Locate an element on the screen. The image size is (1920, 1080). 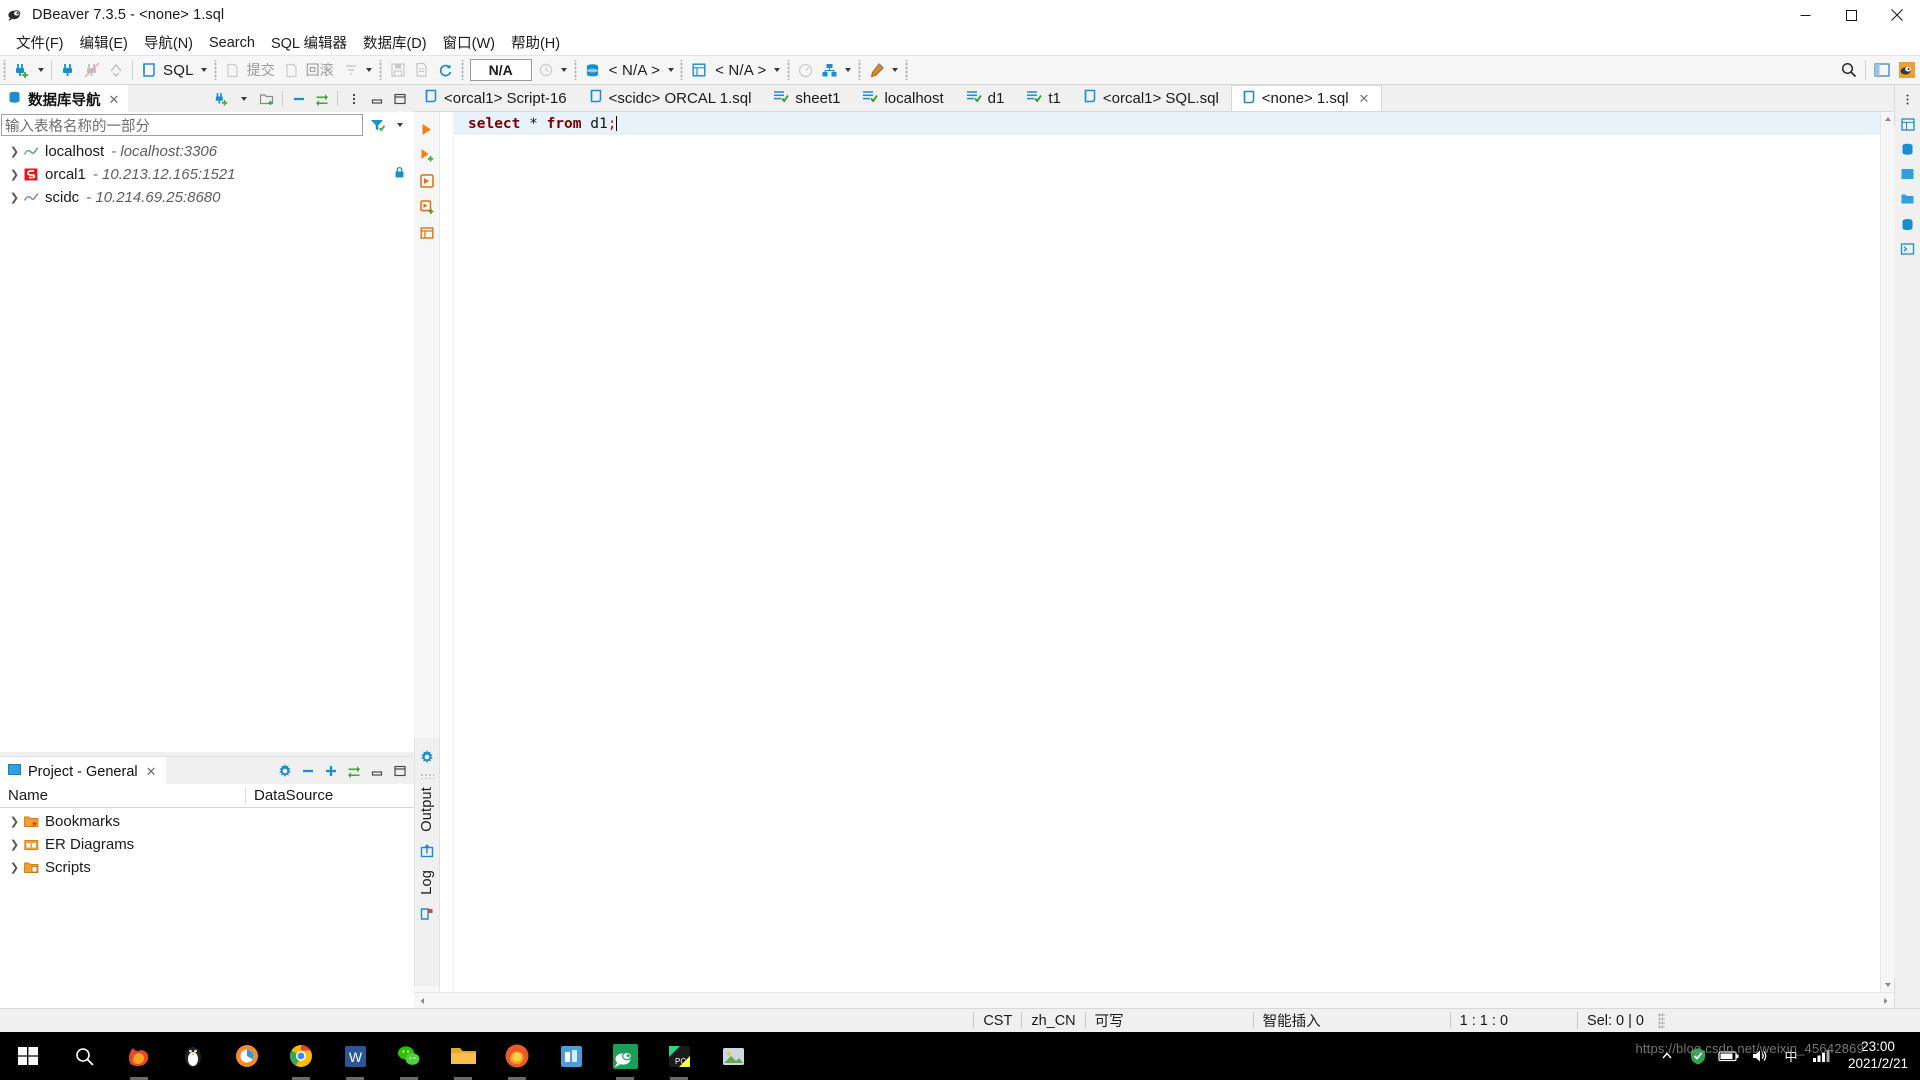
editor-folding-column is located at coordinates (447, 552).